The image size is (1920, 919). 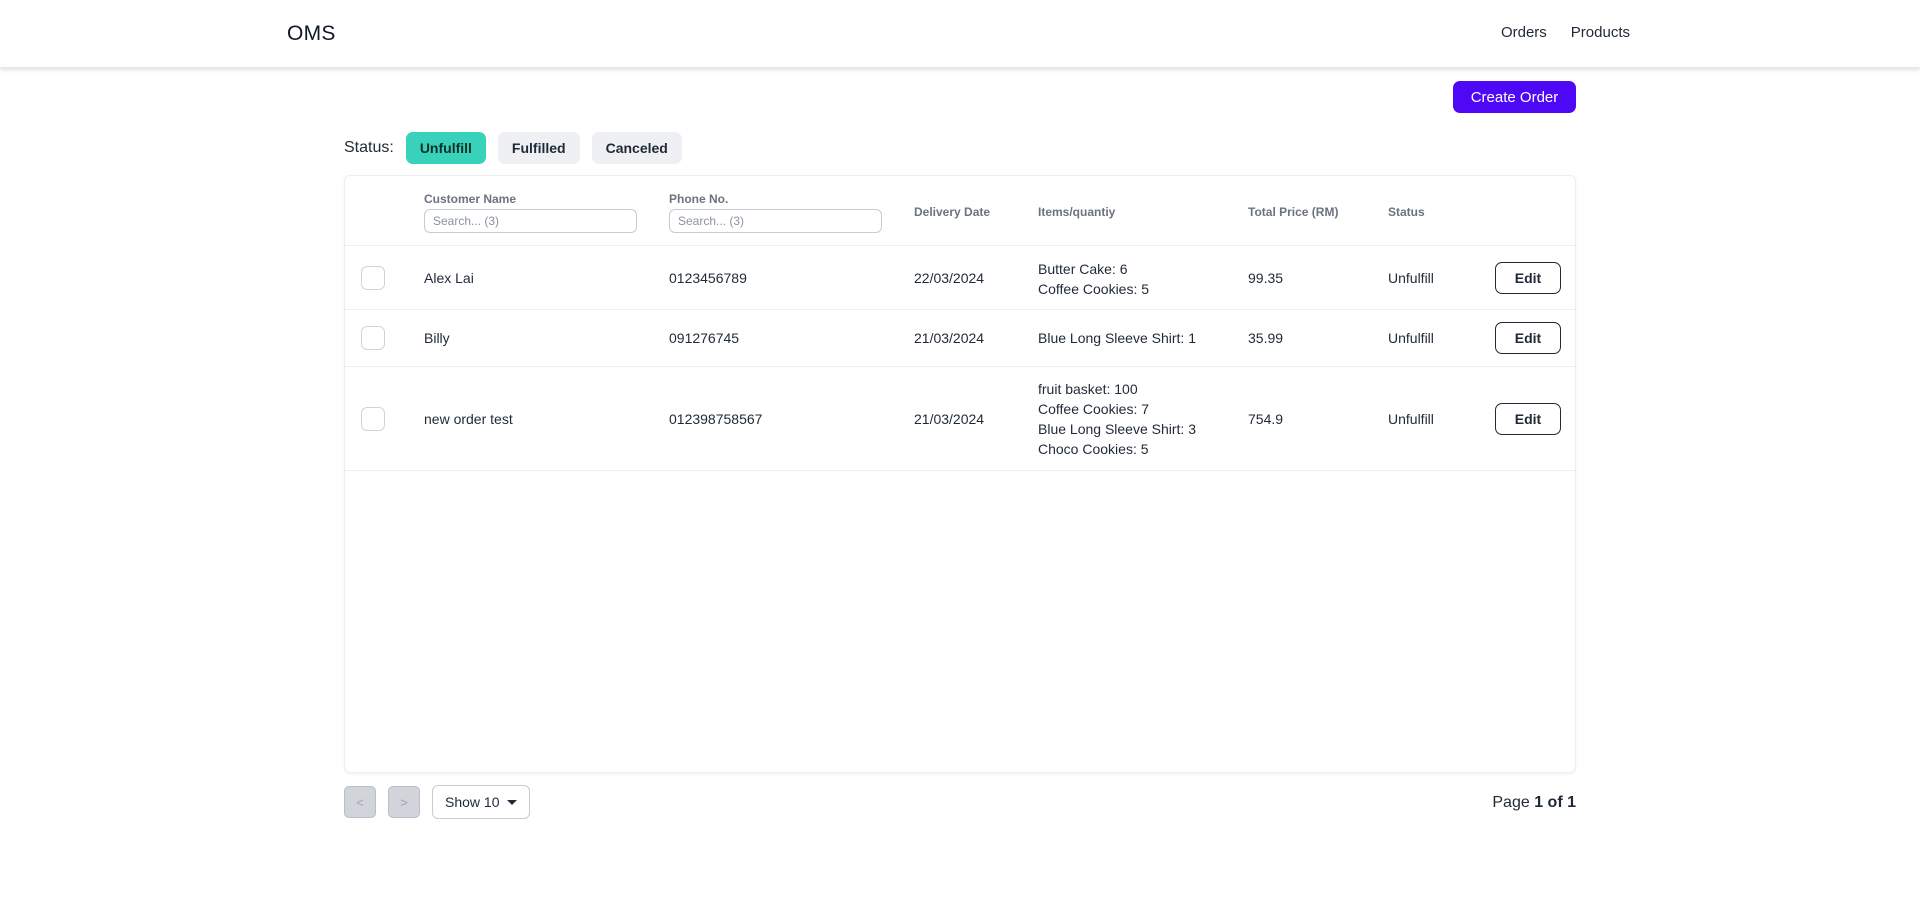 I want to click on page-size-select: Show 10, so click(x=481, y=802).